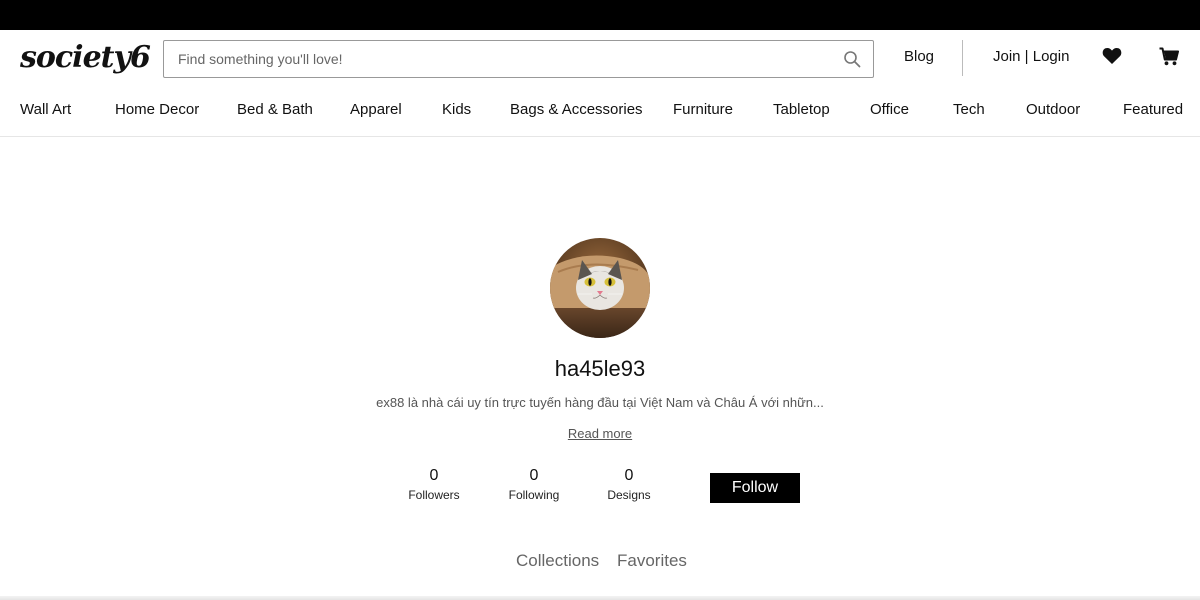 The width and height of the screenshot is (1200, 600). I want to click on read-more-link: Read more, so click(600, 433).